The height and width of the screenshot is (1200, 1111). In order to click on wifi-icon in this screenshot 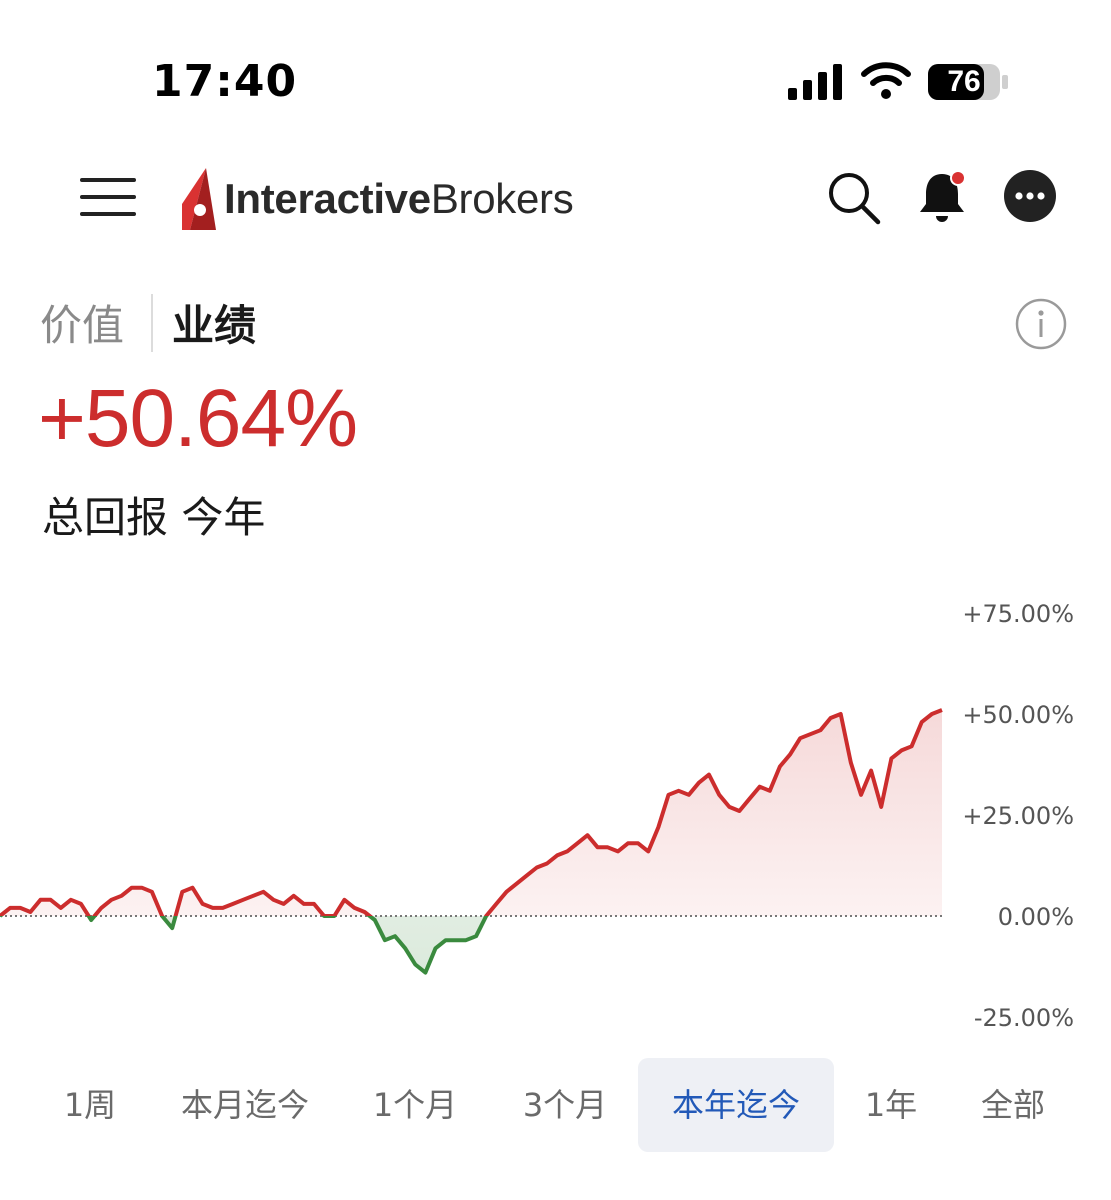, I will do `click(886, 80)`.